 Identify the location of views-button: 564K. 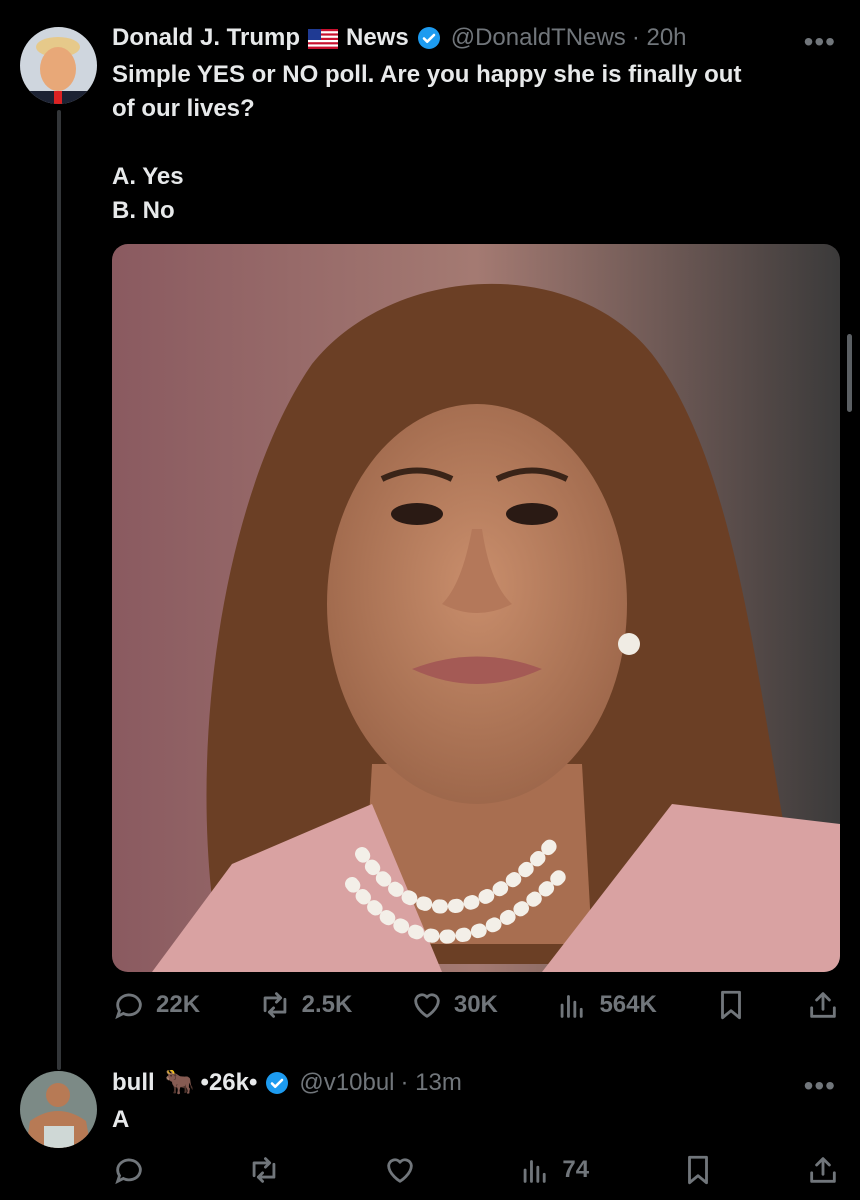
(606, 1005).